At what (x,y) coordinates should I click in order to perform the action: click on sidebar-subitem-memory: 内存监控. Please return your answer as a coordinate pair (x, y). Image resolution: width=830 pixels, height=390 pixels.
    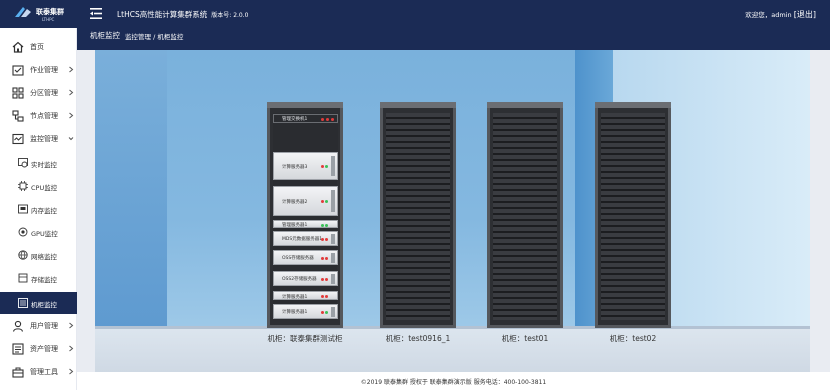
    Looking at the image, I should click on (38, 209).